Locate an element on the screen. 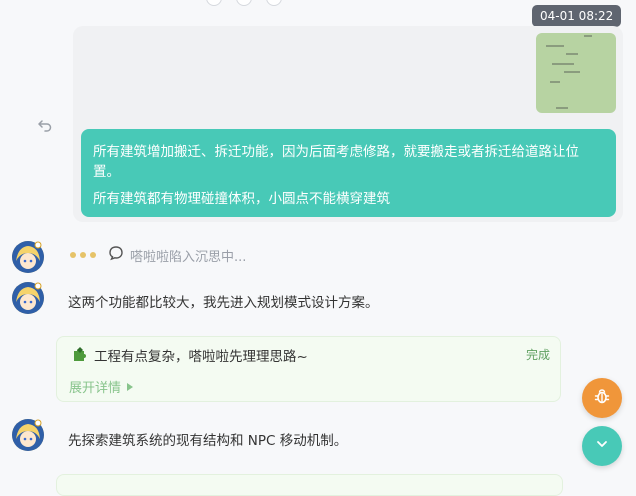 The image size is (636, 496). chevron-down-icon is located at coordinates (602, 446).